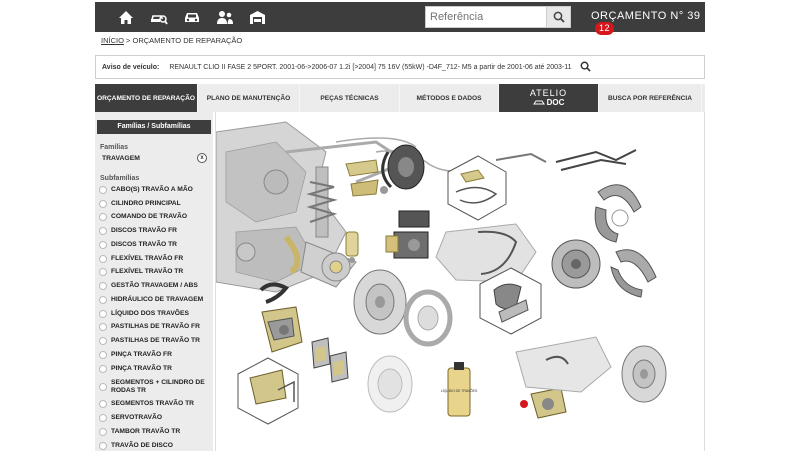 Image resolution: width=800 pixels, height=451 pixels. What do you see at coordinates (156, 259) in the screenshot?
I see `subfamily-item: FLEXÍVEL TRAVÃO FR` at bounding box center [156, 259].